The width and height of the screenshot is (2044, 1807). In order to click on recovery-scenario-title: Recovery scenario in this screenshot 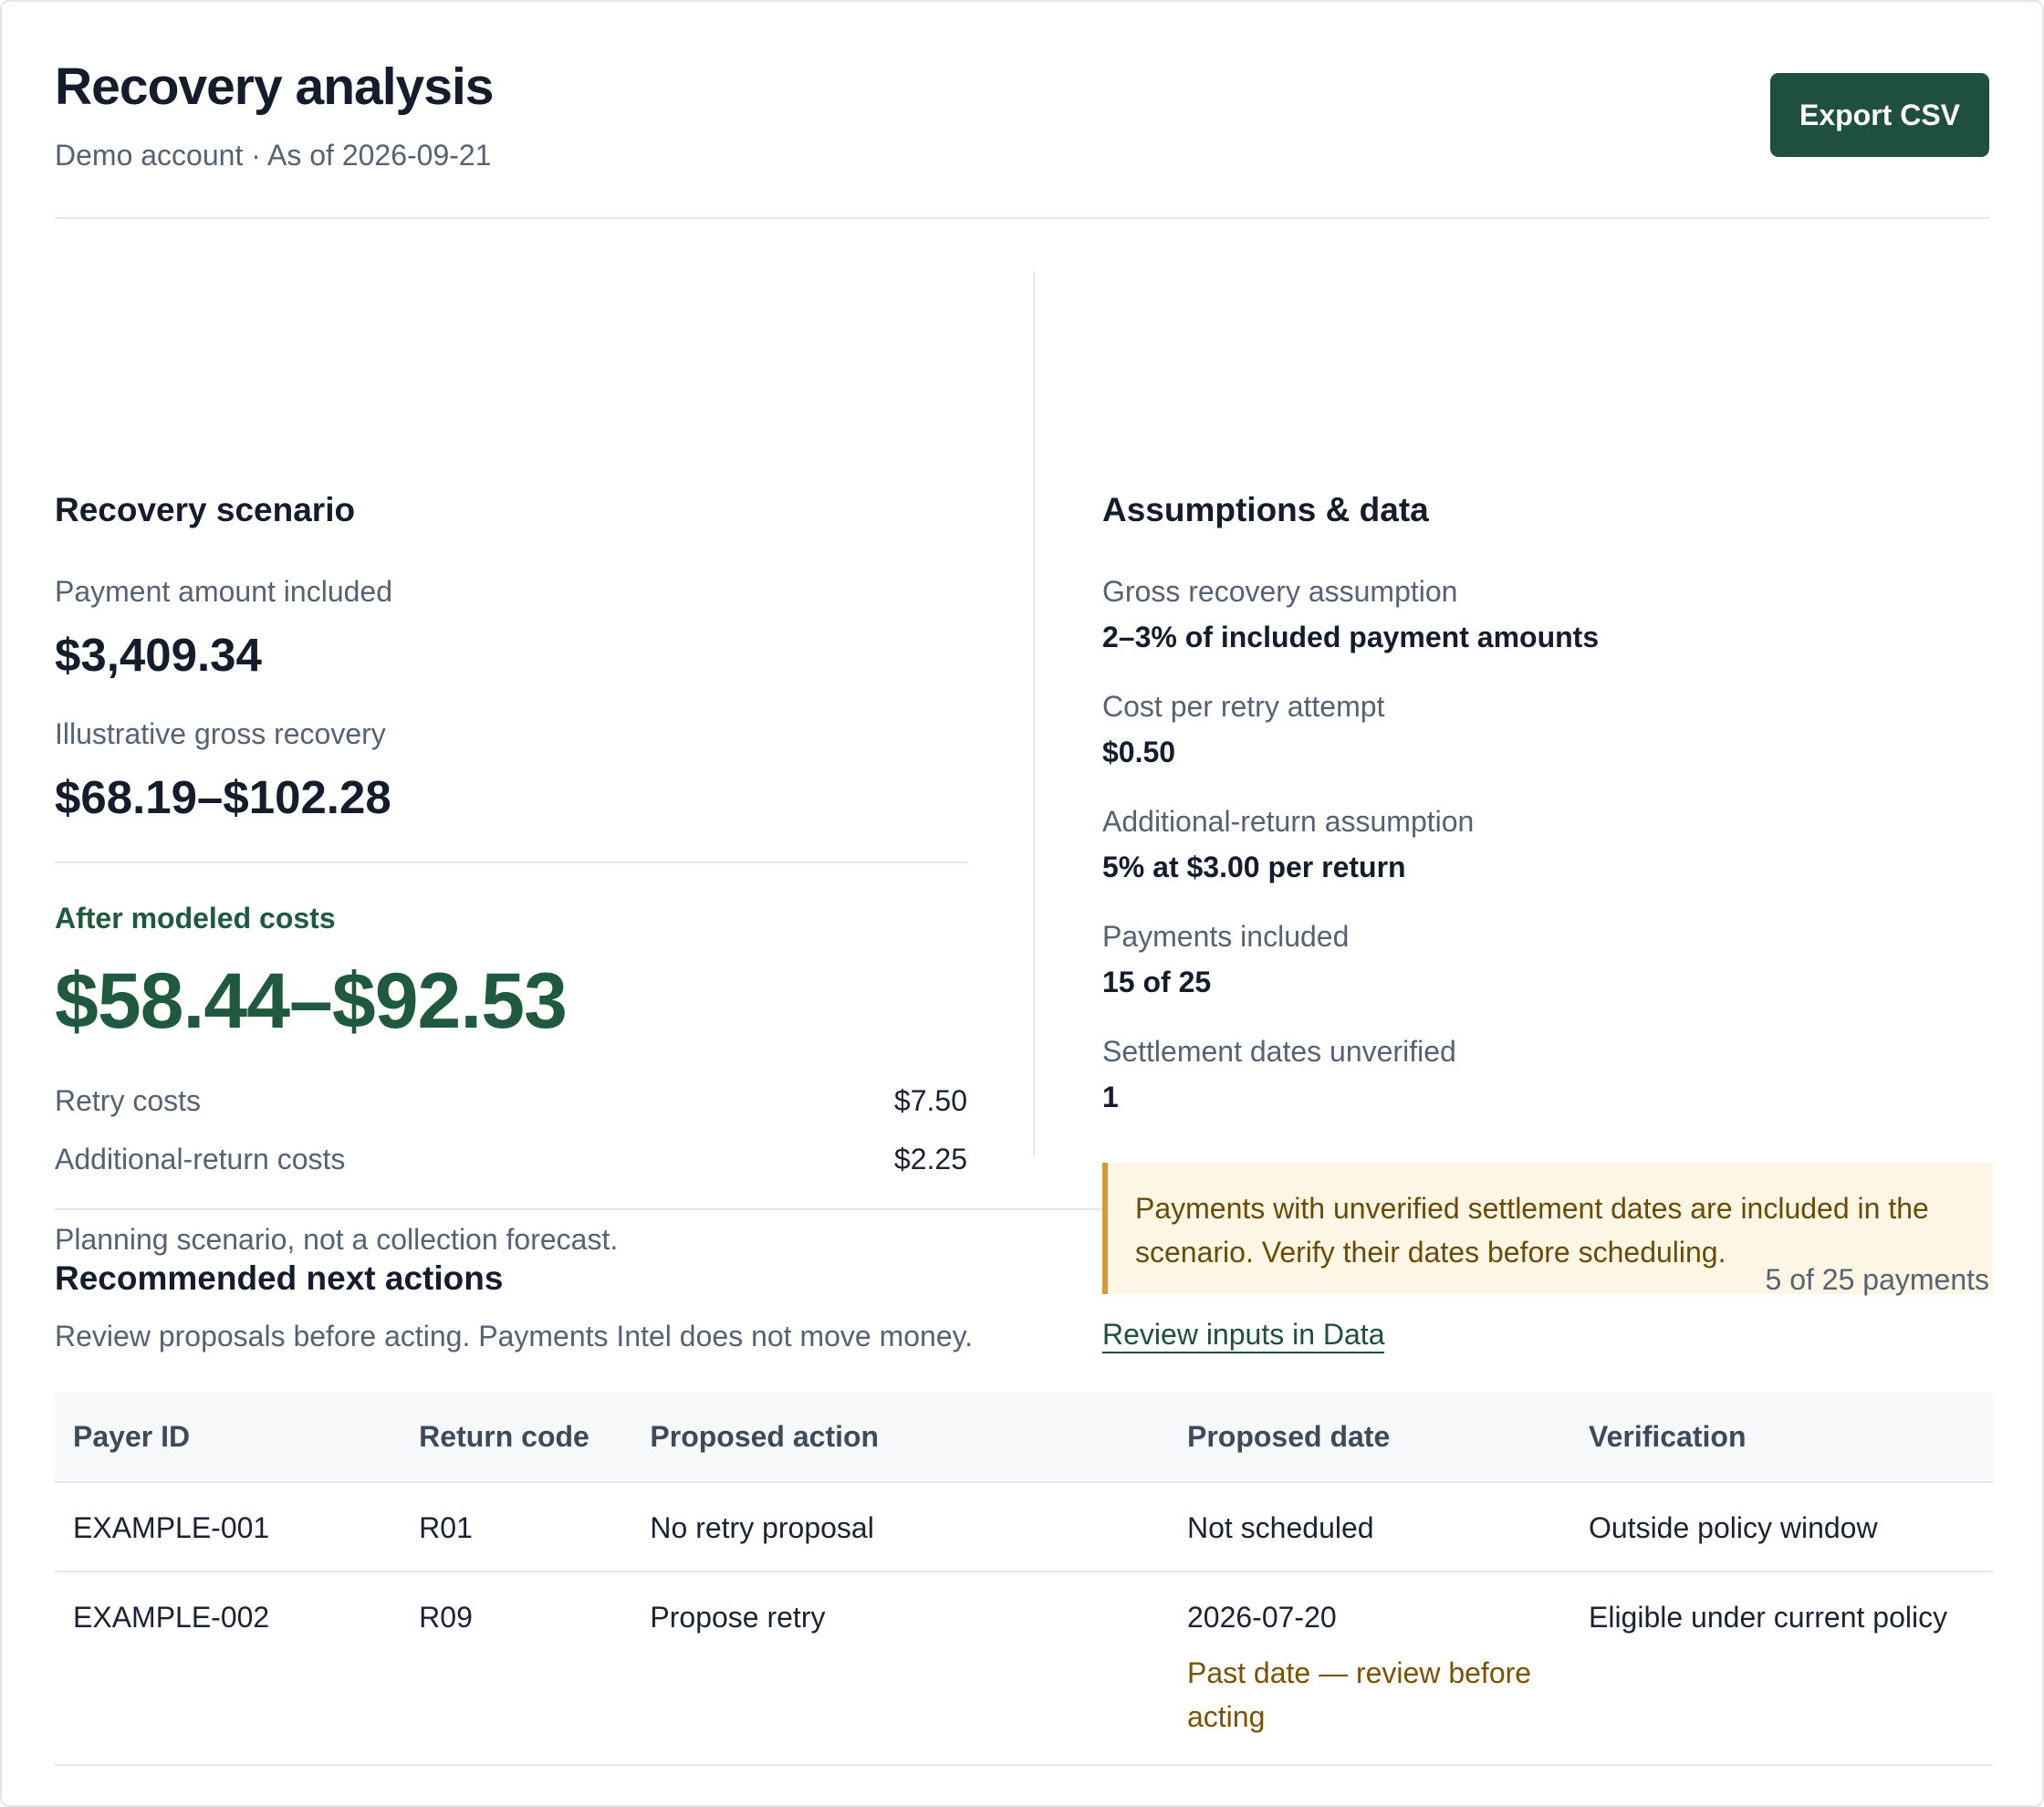, I will do `click(205, 509)`.